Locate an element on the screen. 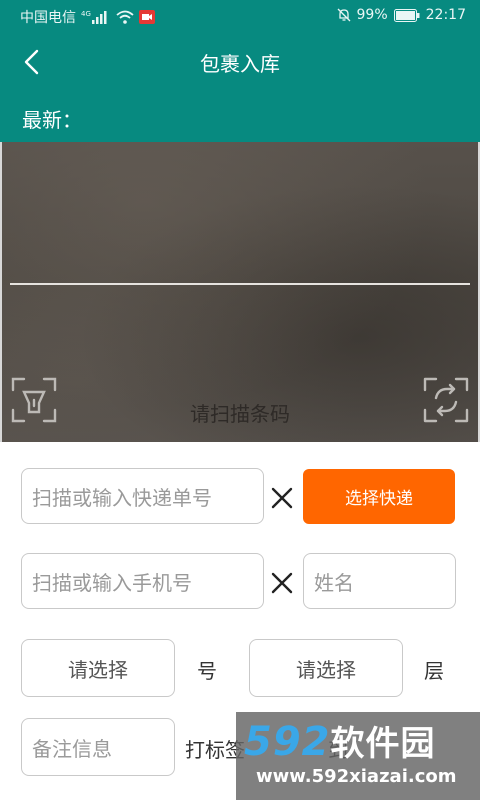 The width and height of the screenshot is (480, 800). phone-number-placeholder: 扫描或输入手机号 is located at coordinates (112, 582).